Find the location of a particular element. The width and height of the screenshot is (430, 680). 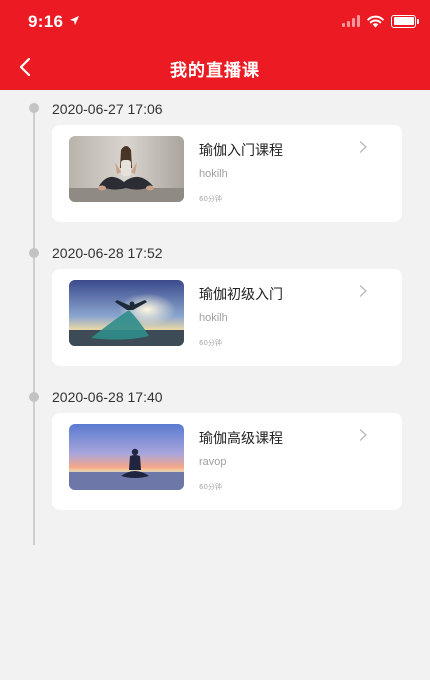

battery-icon is located at coordinates (405, 21).